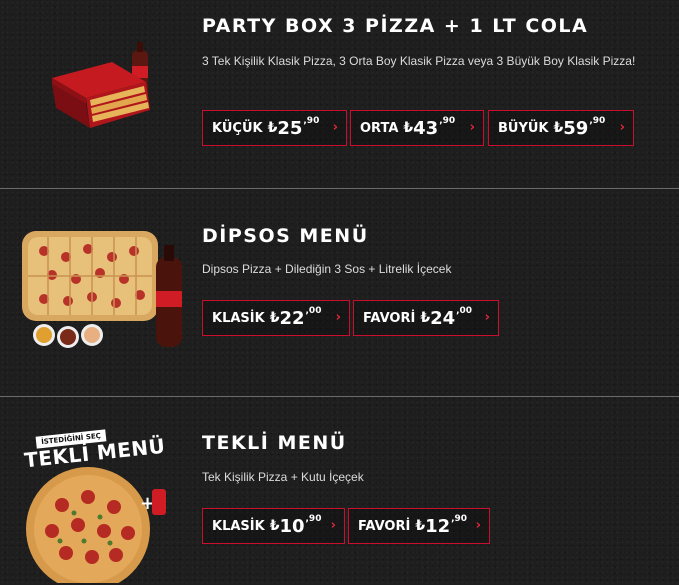  I want to click on option-label: ORTA, so click(379, 128).